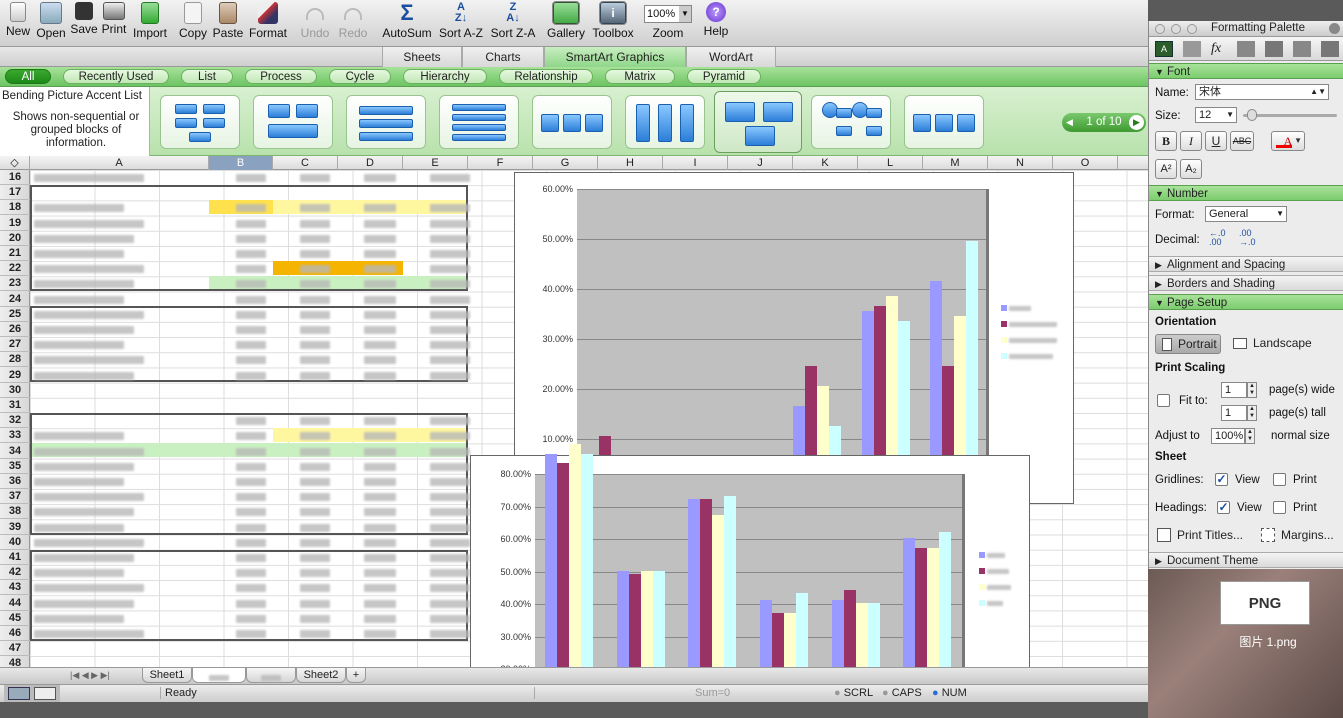 This screenshot has height=718, width=1343. Describe the element at coordinates (1246, 49) in the screenshot. I see `scrapbook-icon` at that location.